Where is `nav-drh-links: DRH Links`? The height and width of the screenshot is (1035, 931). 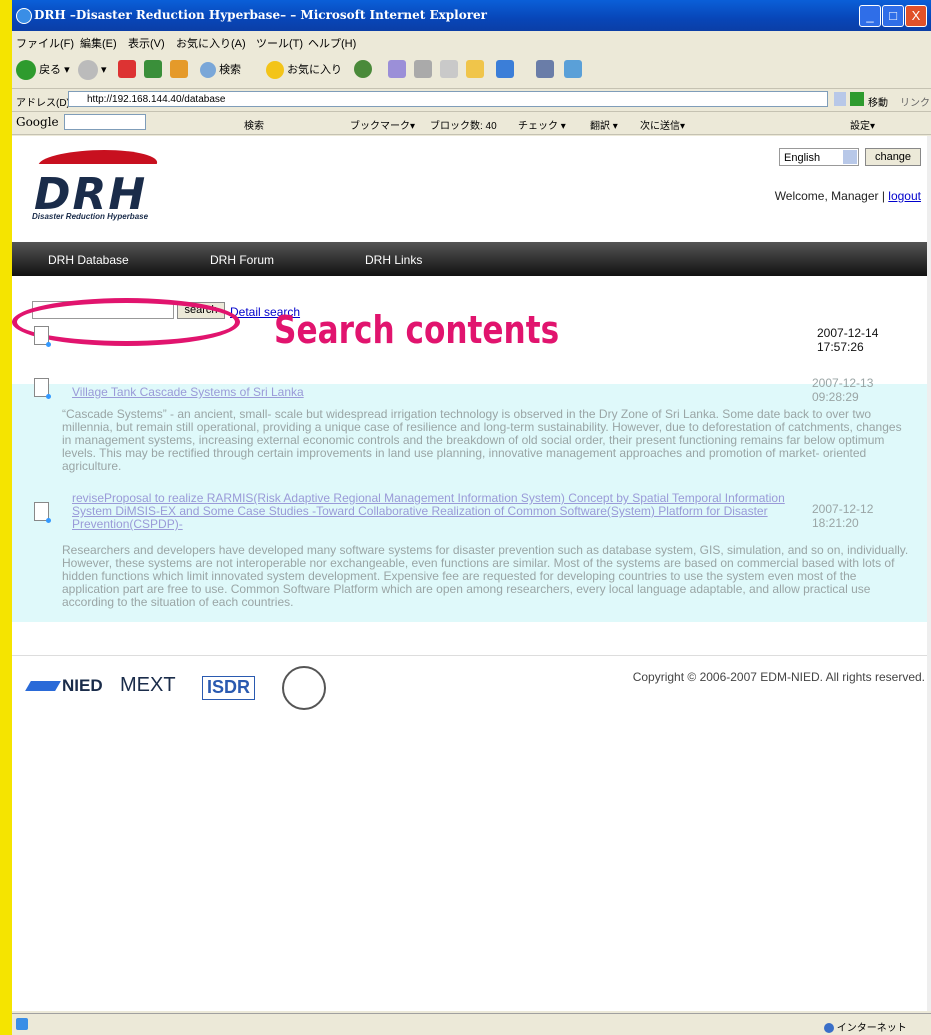 nav-drh-links: DRH Links is located at coordinates (393, 260).